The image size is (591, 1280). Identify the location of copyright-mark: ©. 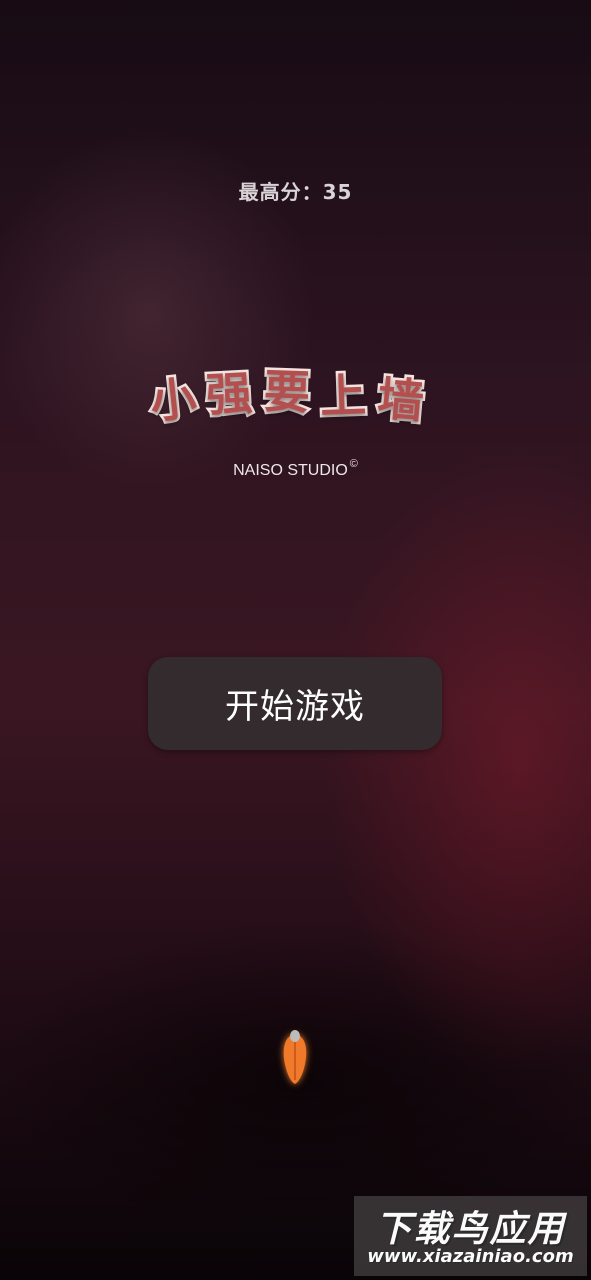
(353, 464).